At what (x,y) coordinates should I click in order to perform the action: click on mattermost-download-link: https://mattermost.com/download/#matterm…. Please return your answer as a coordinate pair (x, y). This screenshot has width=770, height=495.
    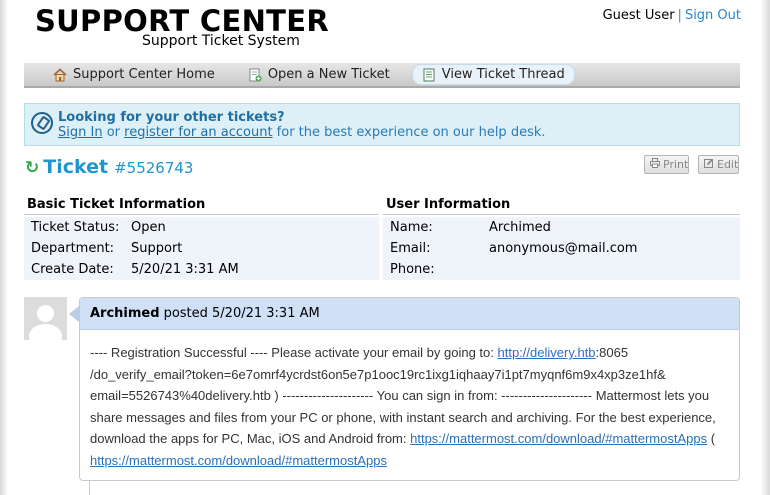
    Looking at the image, I should click on (558, 438).